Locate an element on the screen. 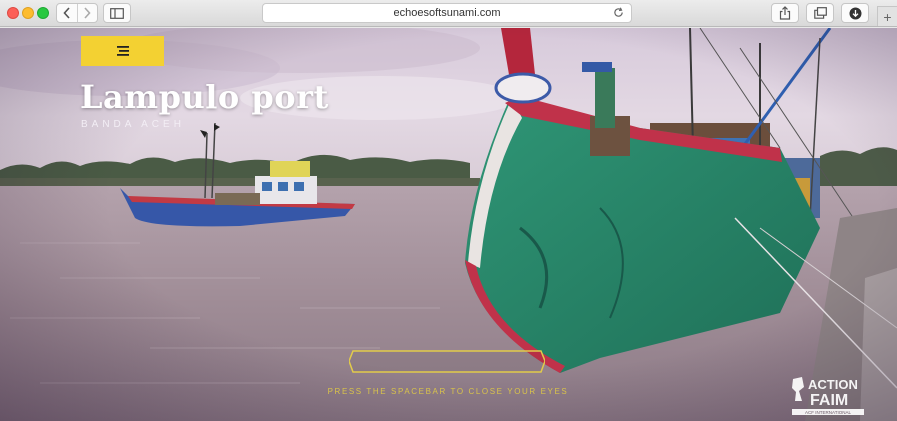 This screenshot has width=897, height=421. new-tab-button: + is located at coordinates (887, 16).